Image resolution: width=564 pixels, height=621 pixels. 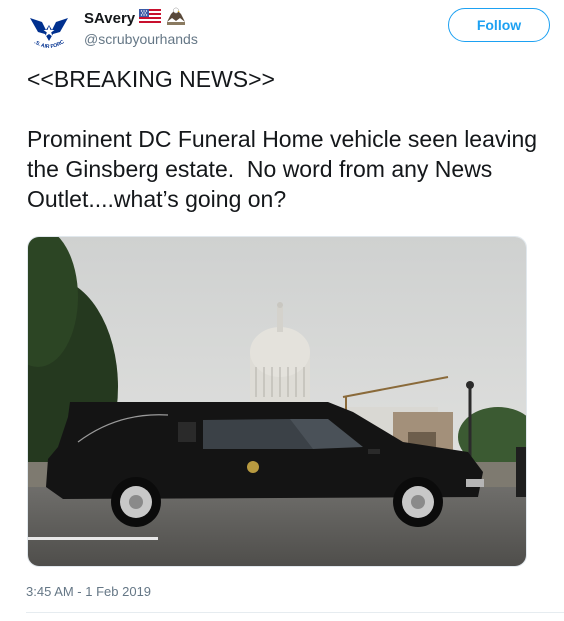 I want to click on follow-button: Follow, so click(x=499, y=25).